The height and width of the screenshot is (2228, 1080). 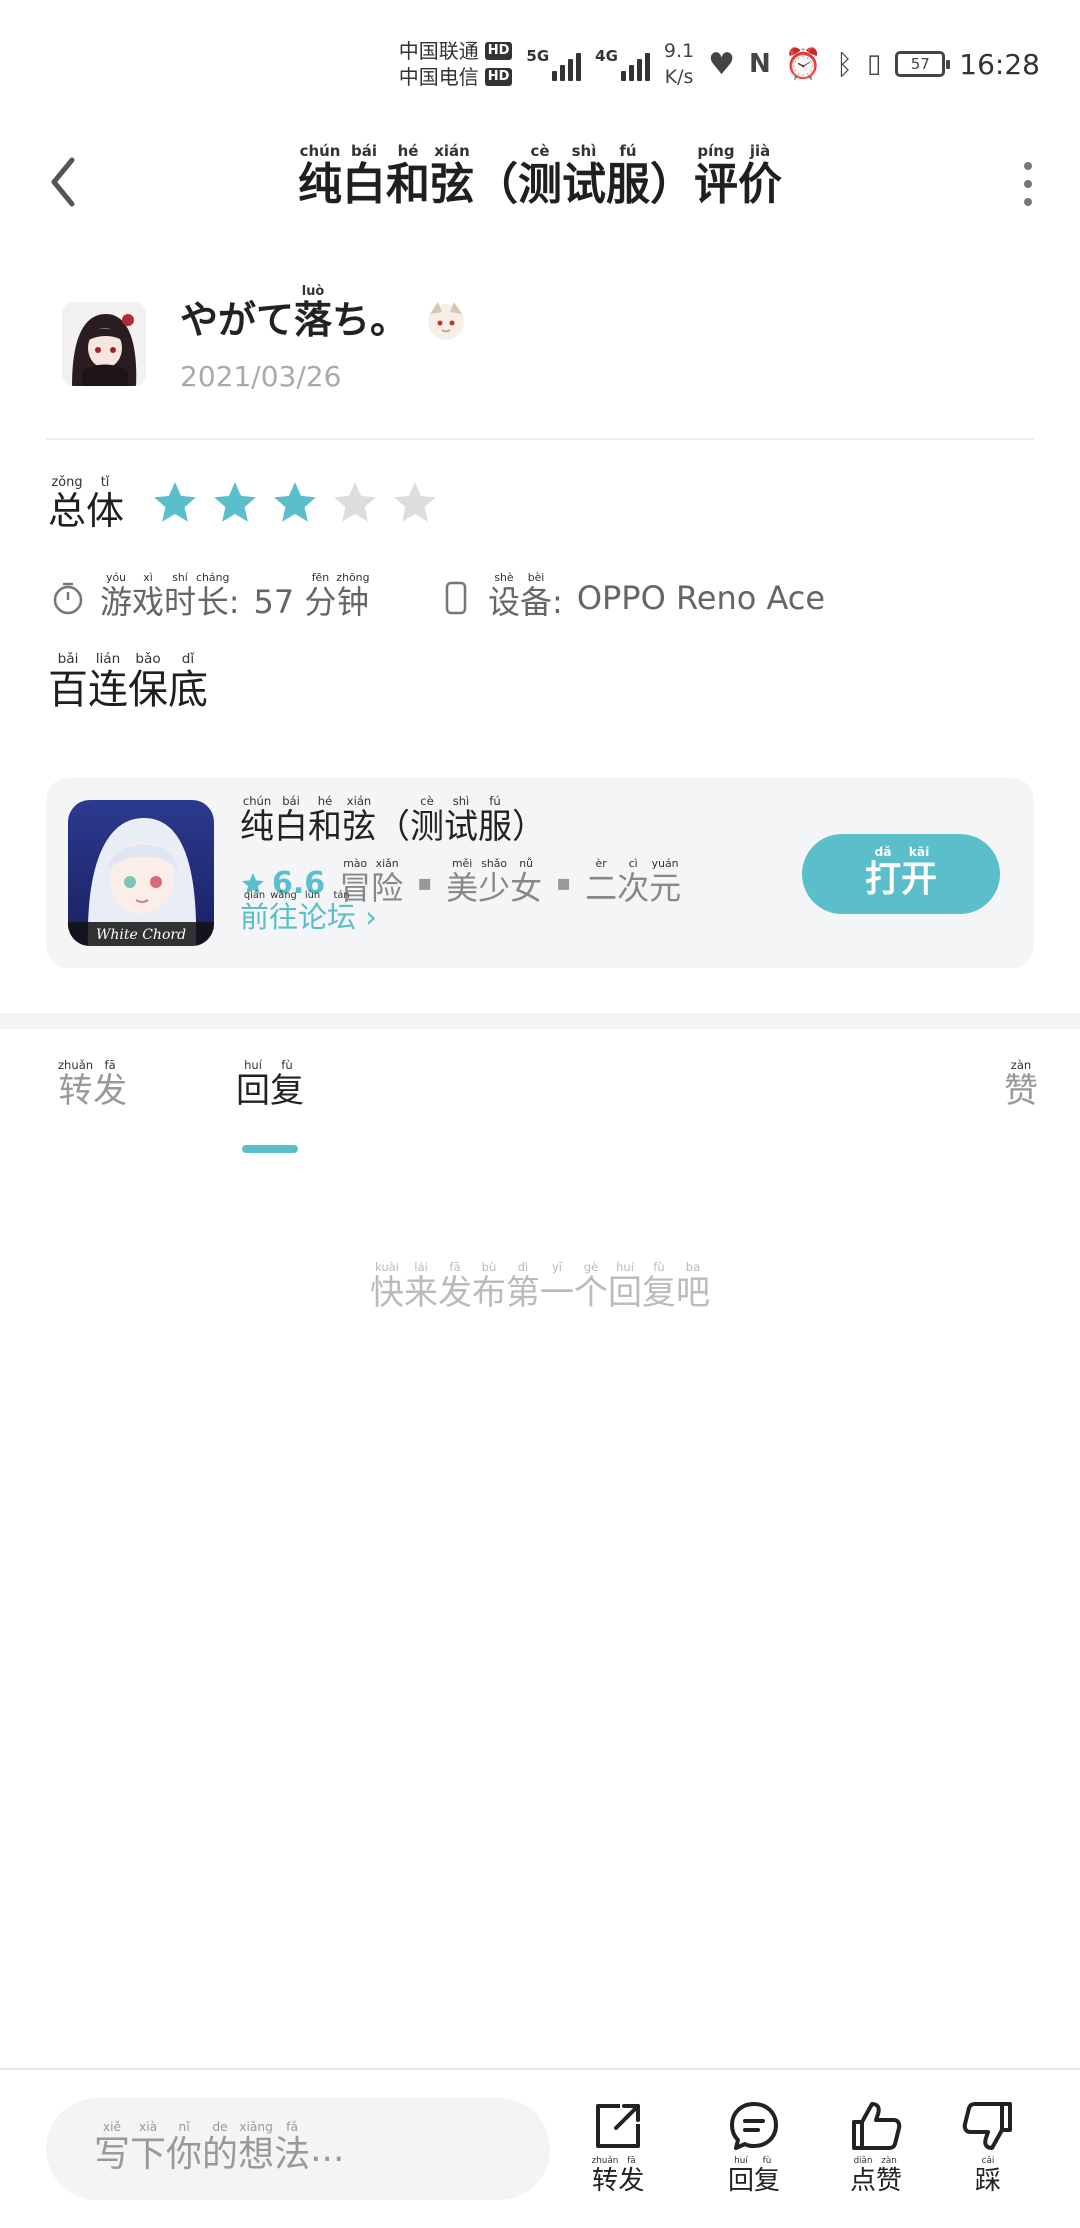 I want to click on like-button: 点diǎn赞zàn, so click(x=876, y=2147).